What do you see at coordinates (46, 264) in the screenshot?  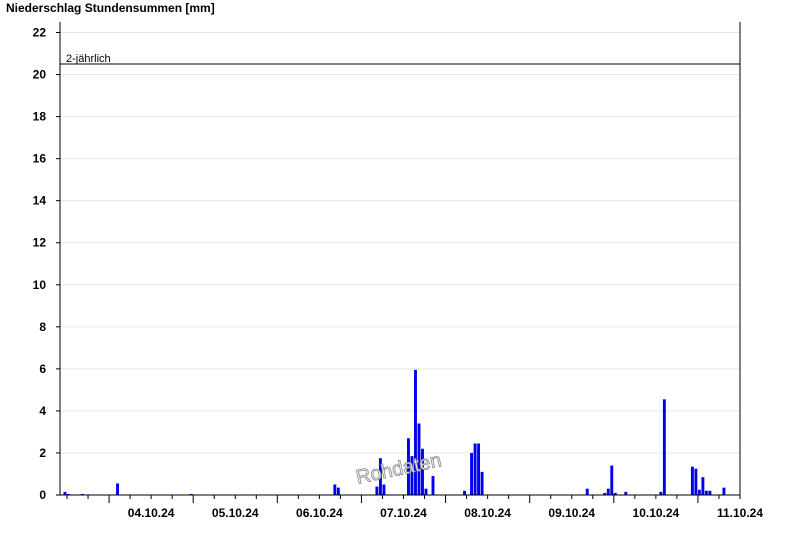 I see `y-axis-ticks: 0 2 4 6 8 10 12 14 16 18 20 22` at bounding box center [46, 264].